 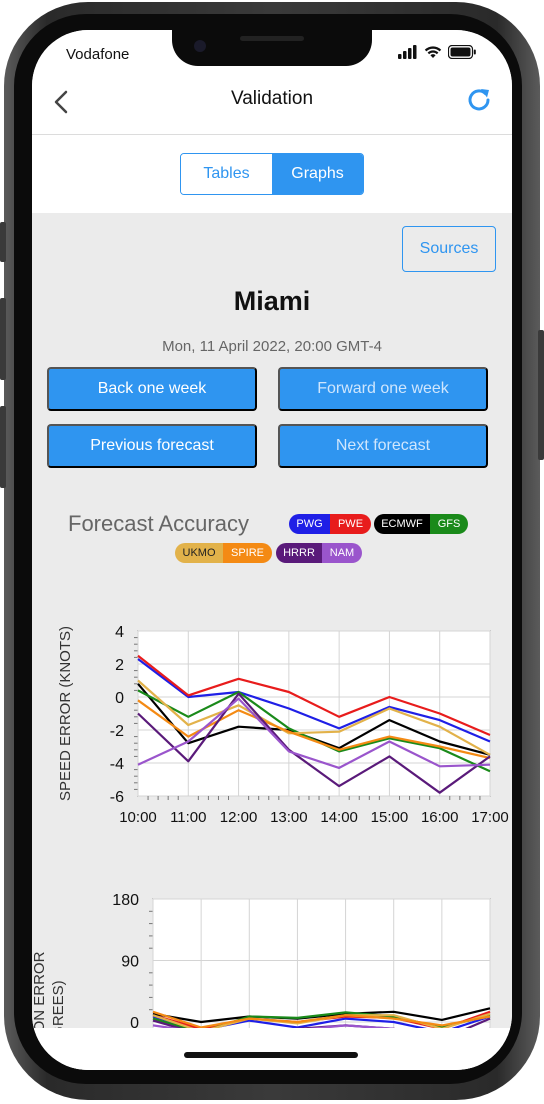 I want to click on view-switcher-area: Tables Graphs, so click(x=272, y=174).